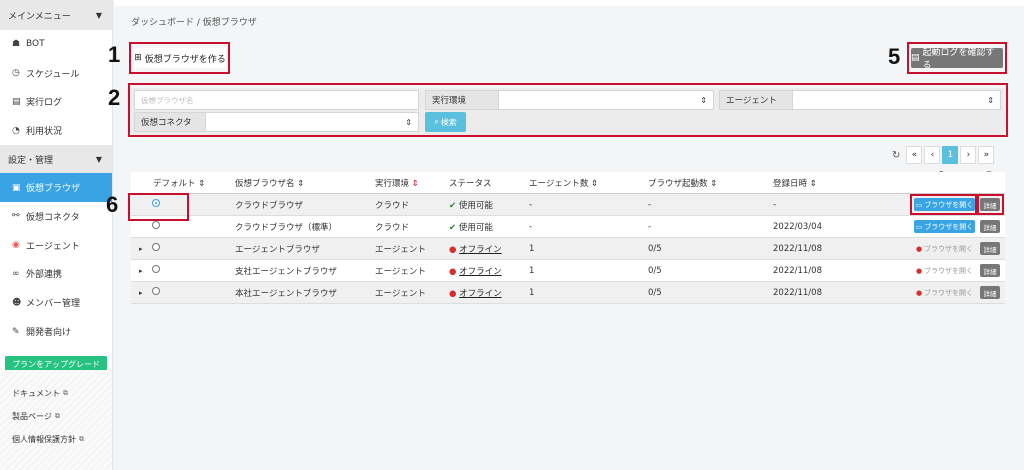 The height and width of the screenshot is (470, 1024). What do you see at coordinates (98, 15) in the screenshot?
I see `chevron-down-icon: ▼` at bounding box center [98, 15].